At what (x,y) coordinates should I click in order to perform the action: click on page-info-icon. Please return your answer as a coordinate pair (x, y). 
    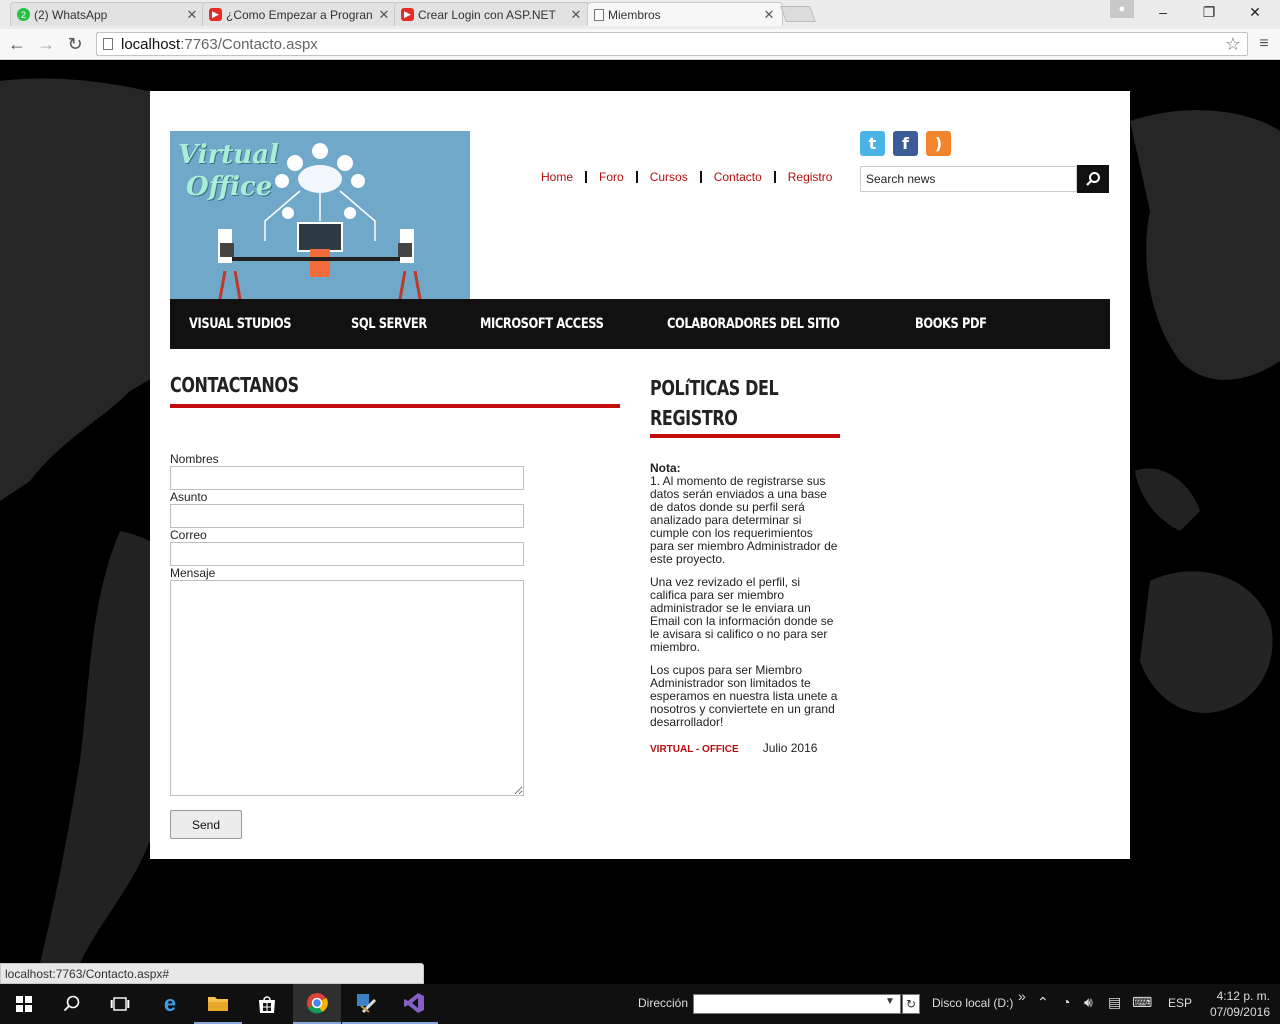
    Looking at the image, I should click on (108, 44).